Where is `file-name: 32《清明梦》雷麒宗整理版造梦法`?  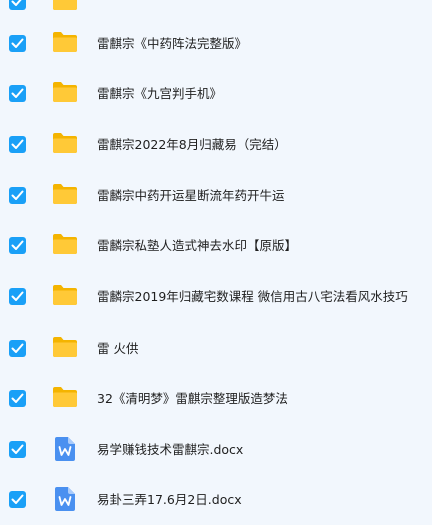
file-name: 32《清明梦》雷麒宗整理版造梦法 is located at coordinates (192, 399).